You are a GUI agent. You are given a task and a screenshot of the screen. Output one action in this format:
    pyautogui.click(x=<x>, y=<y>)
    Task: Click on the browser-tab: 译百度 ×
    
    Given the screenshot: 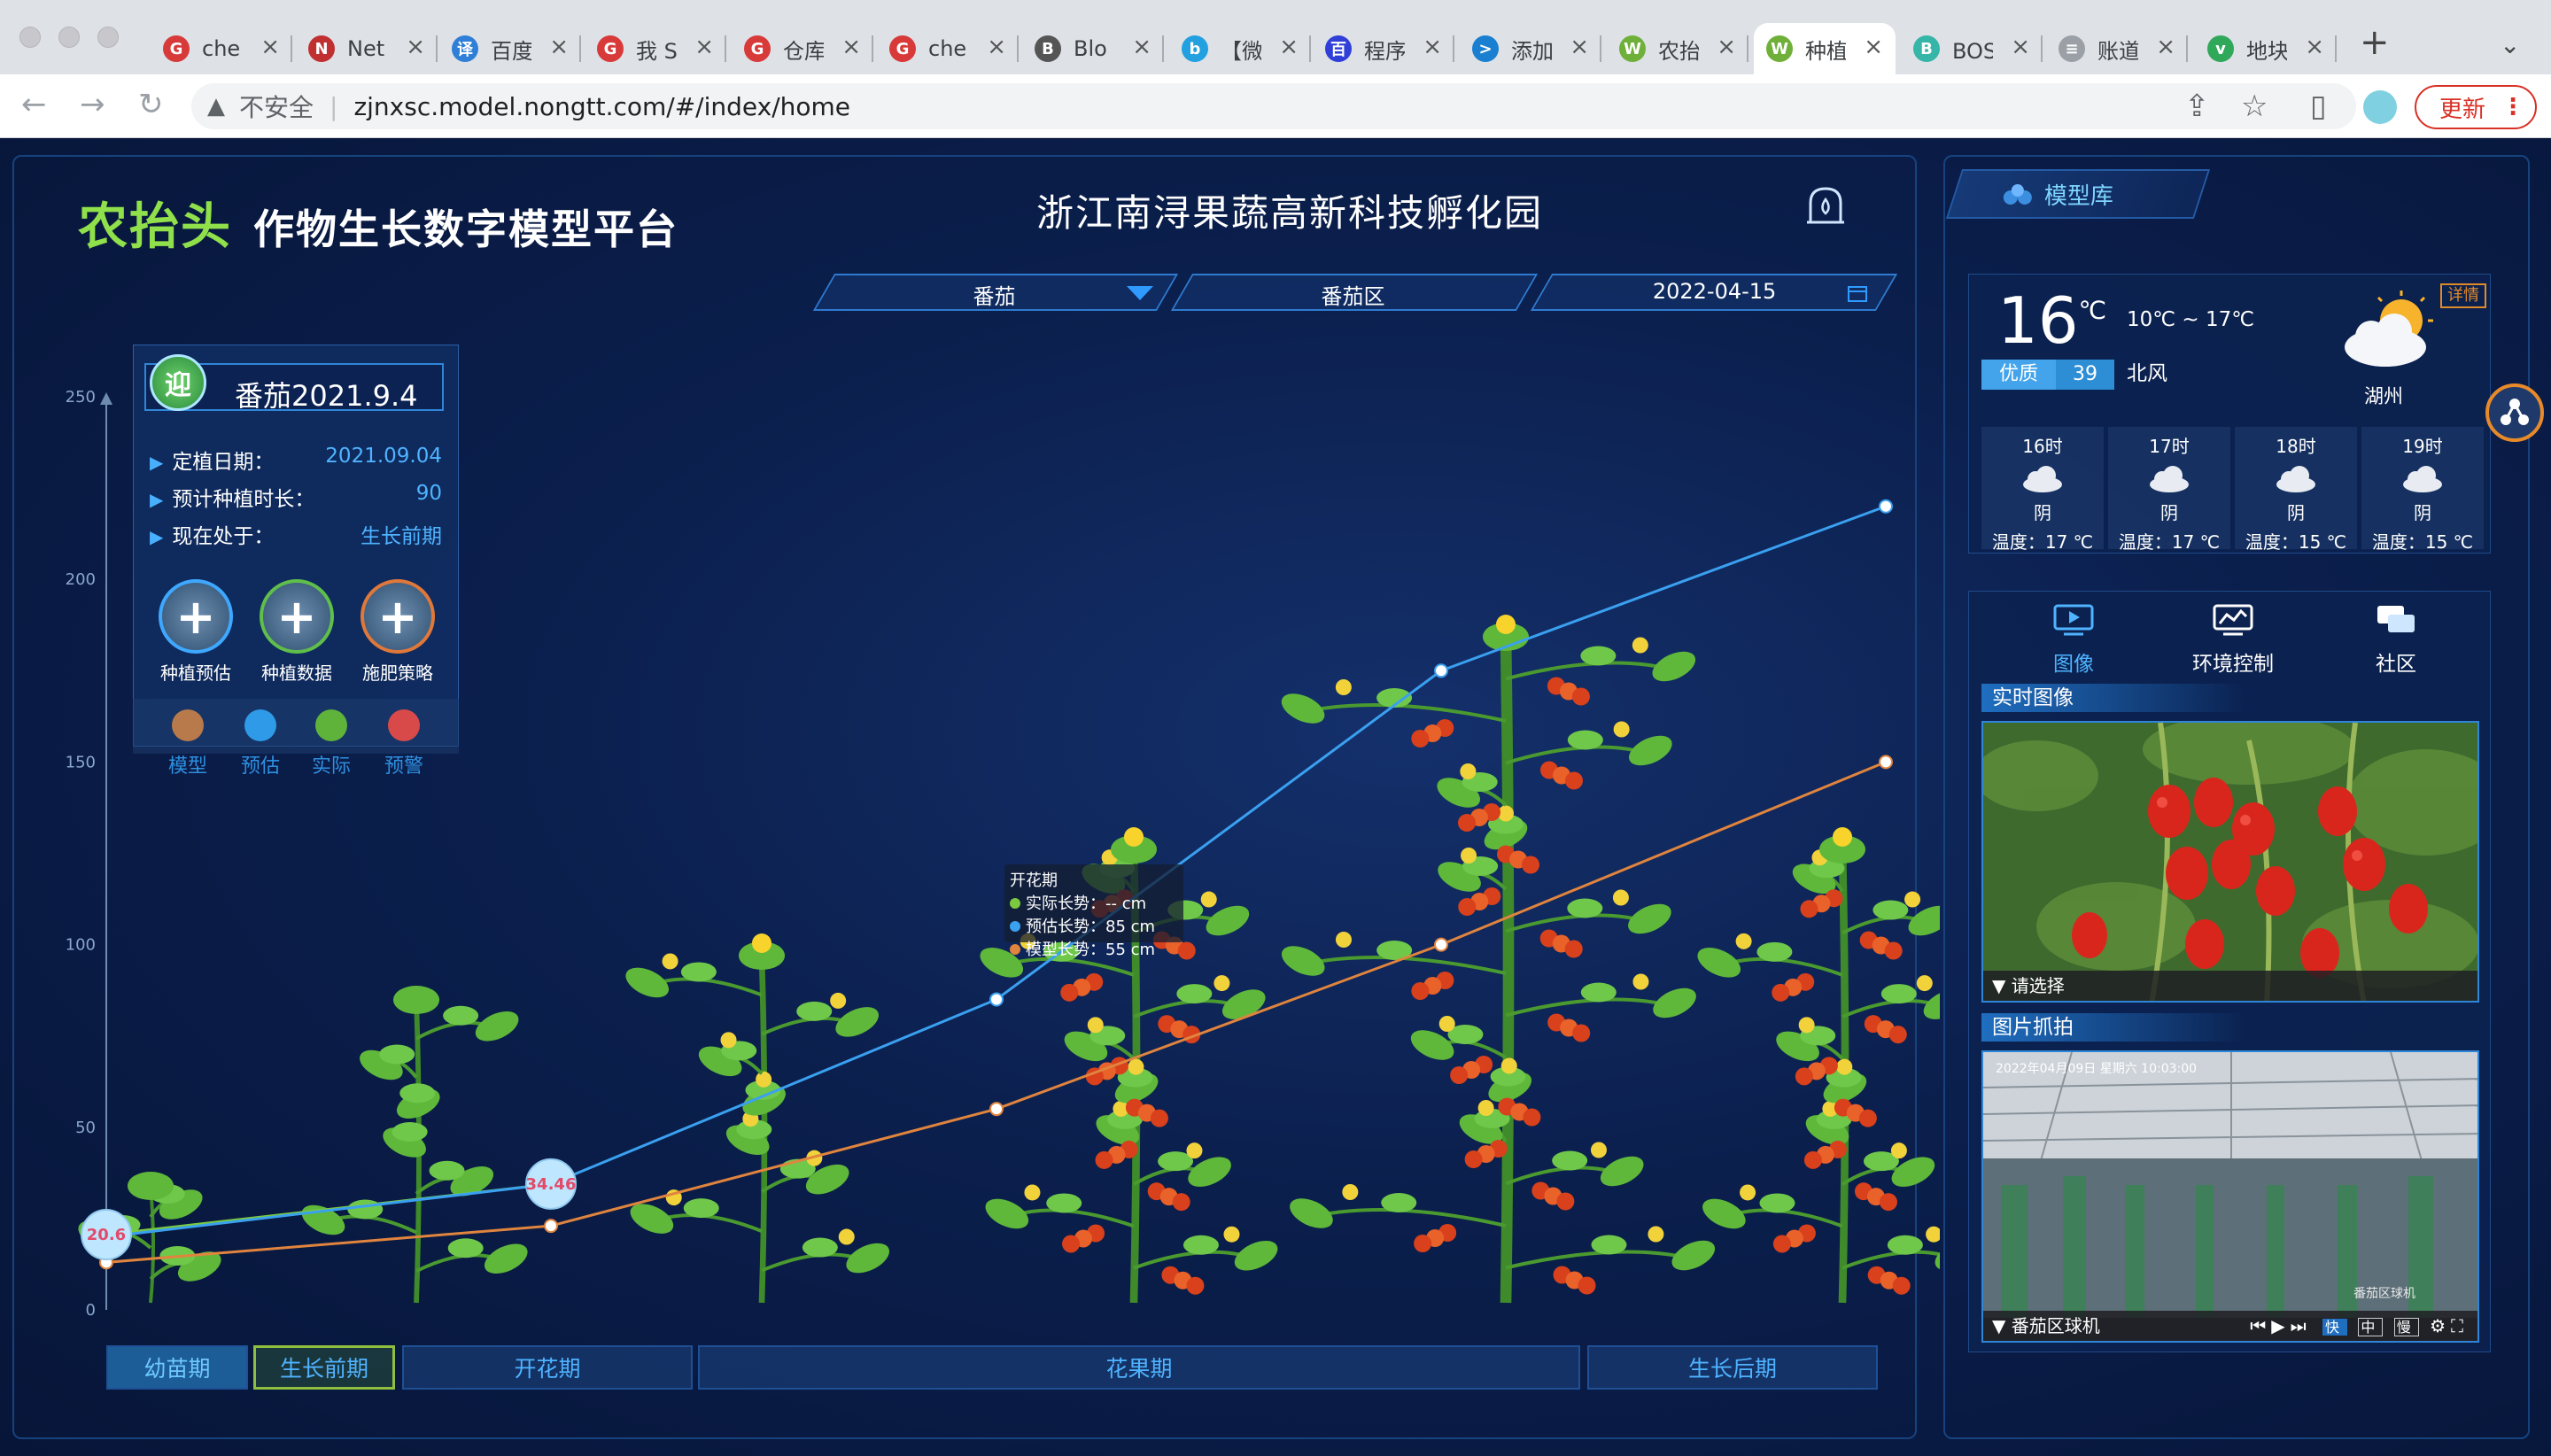 What is the action you would take?
    pyautogui.click(x=510, y=48)
    